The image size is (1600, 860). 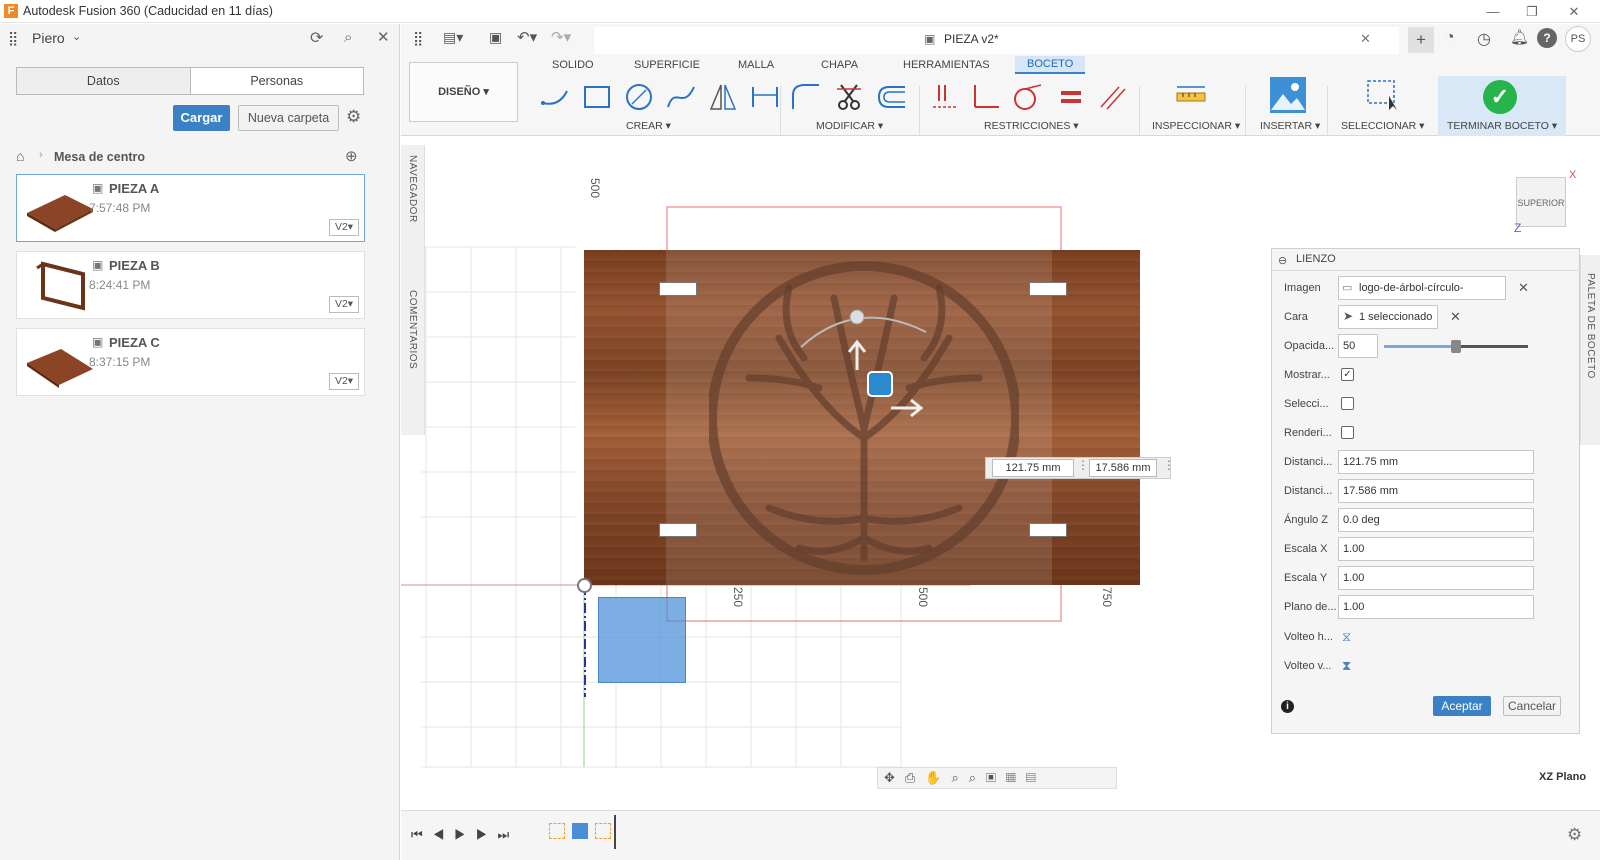 I want to click on file-card: ▣ PIEZA C 8:37:15 PM V2▾, so click(x=190, y=362).